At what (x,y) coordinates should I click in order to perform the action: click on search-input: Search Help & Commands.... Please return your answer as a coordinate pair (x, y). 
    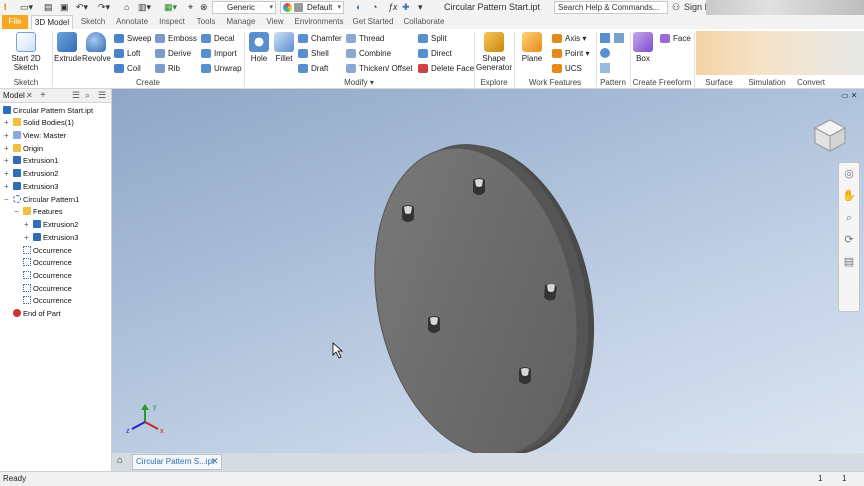
    Looking at the image, I should click on (611, 7).